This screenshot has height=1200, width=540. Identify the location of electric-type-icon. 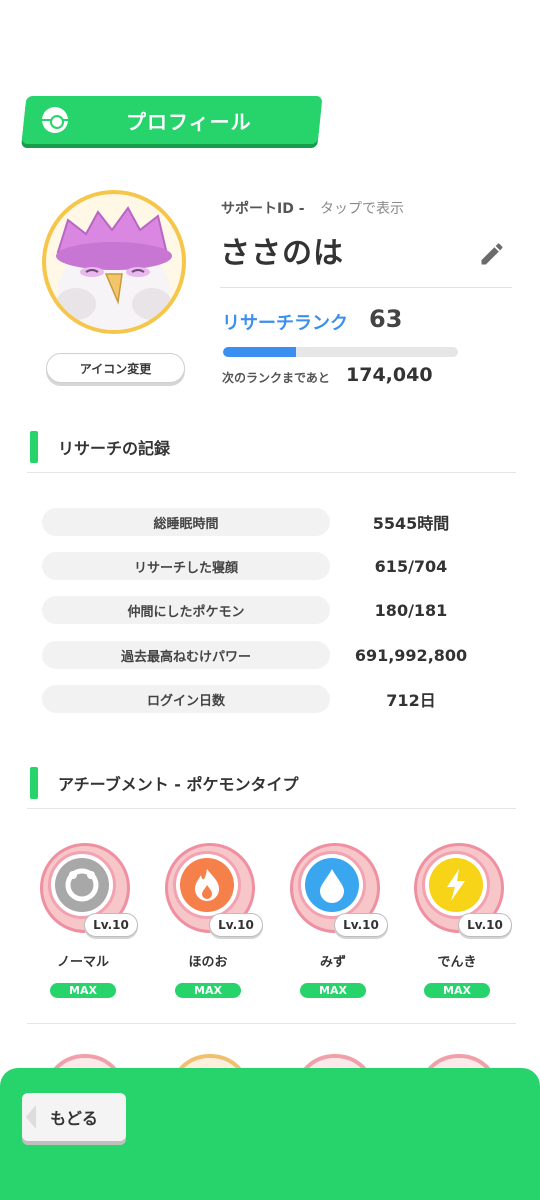
(456, 885).